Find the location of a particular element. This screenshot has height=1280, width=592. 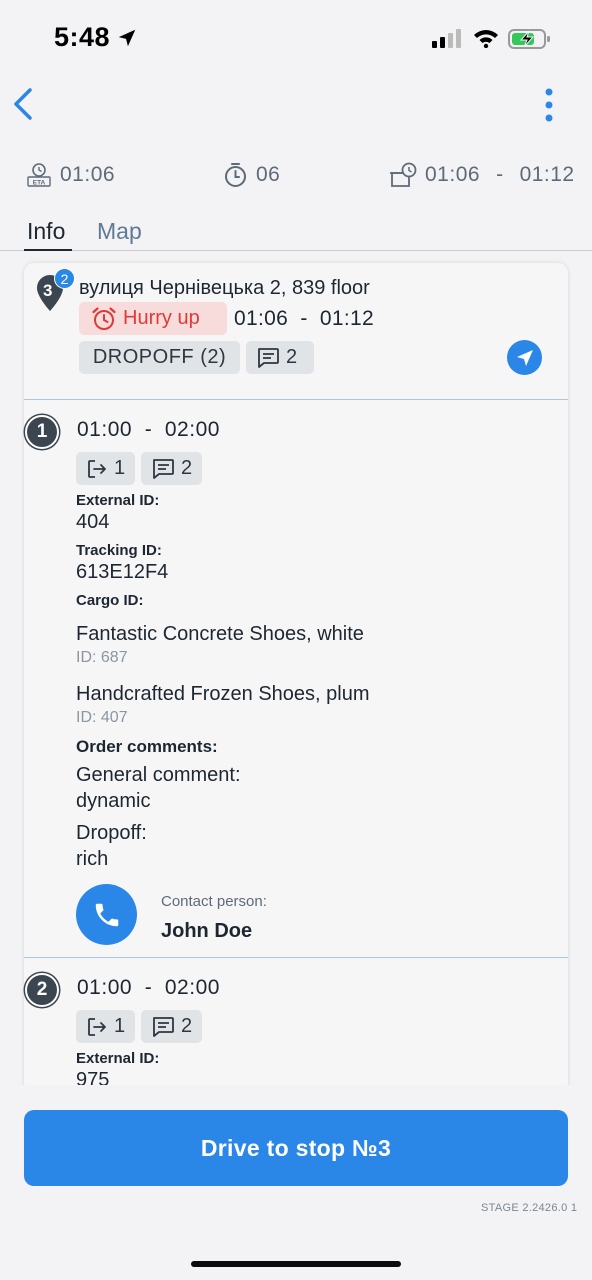

contact-person-name: John Doe is located at coordinates (207, 931).